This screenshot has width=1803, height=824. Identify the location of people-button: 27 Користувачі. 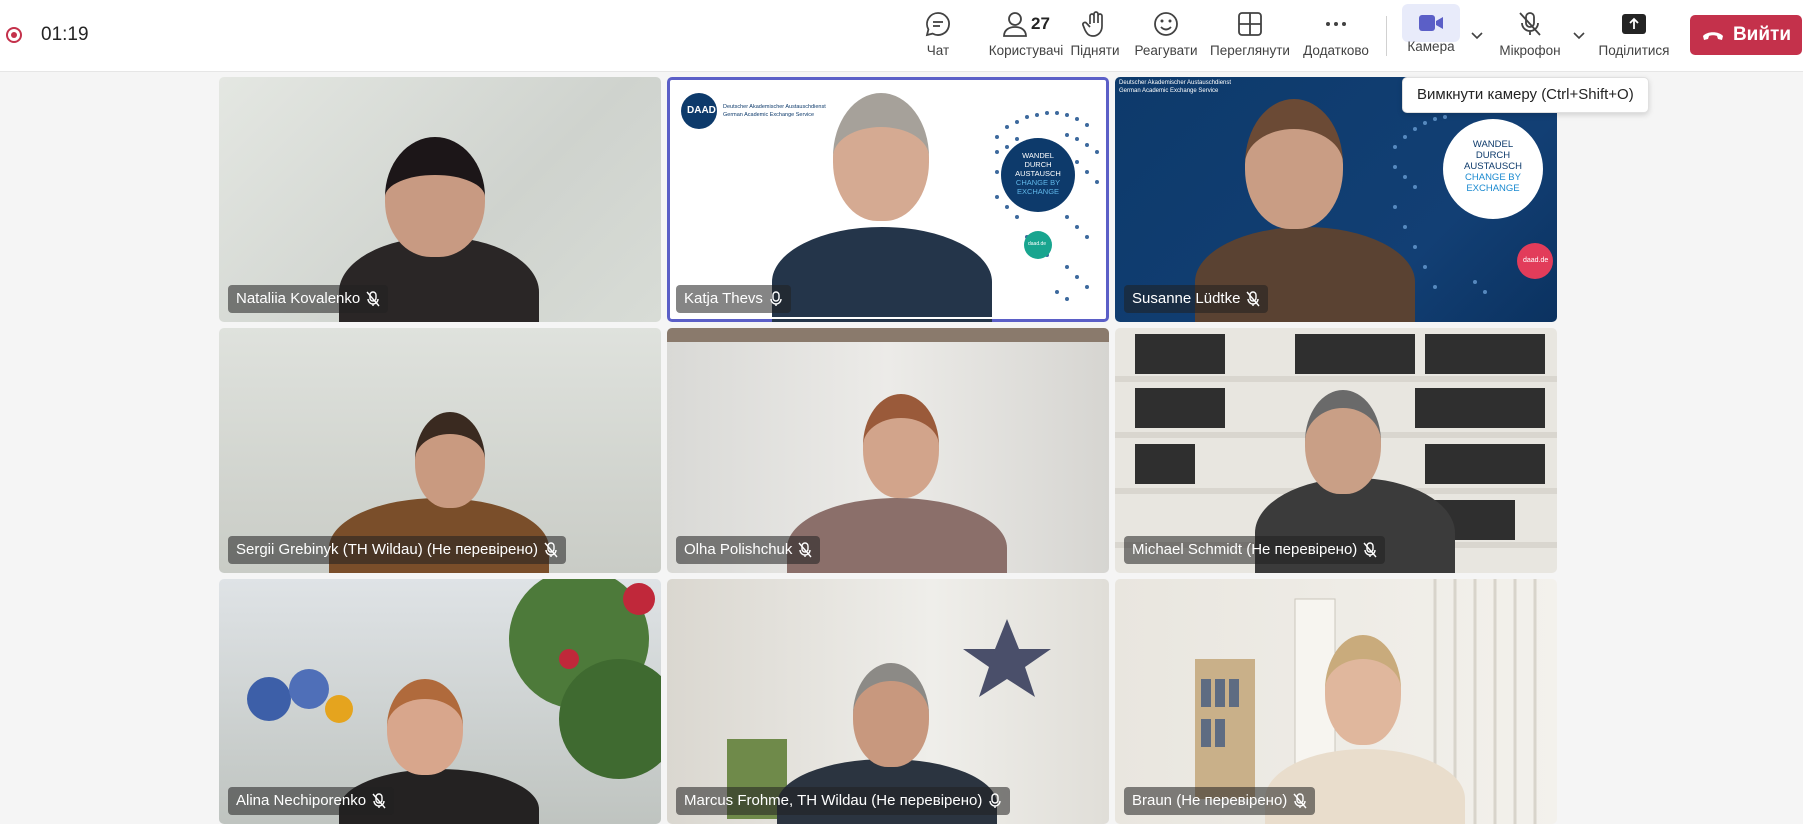
(1026, 36).